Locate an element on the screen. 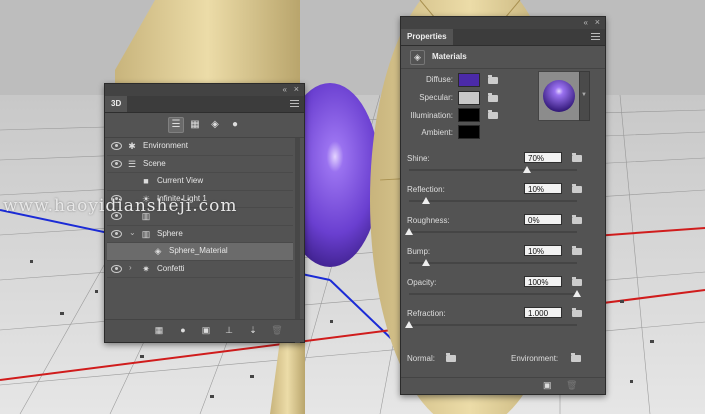 This screenshot has width=705, height=414. ambient-swatch is located at coordinates (469, 132).